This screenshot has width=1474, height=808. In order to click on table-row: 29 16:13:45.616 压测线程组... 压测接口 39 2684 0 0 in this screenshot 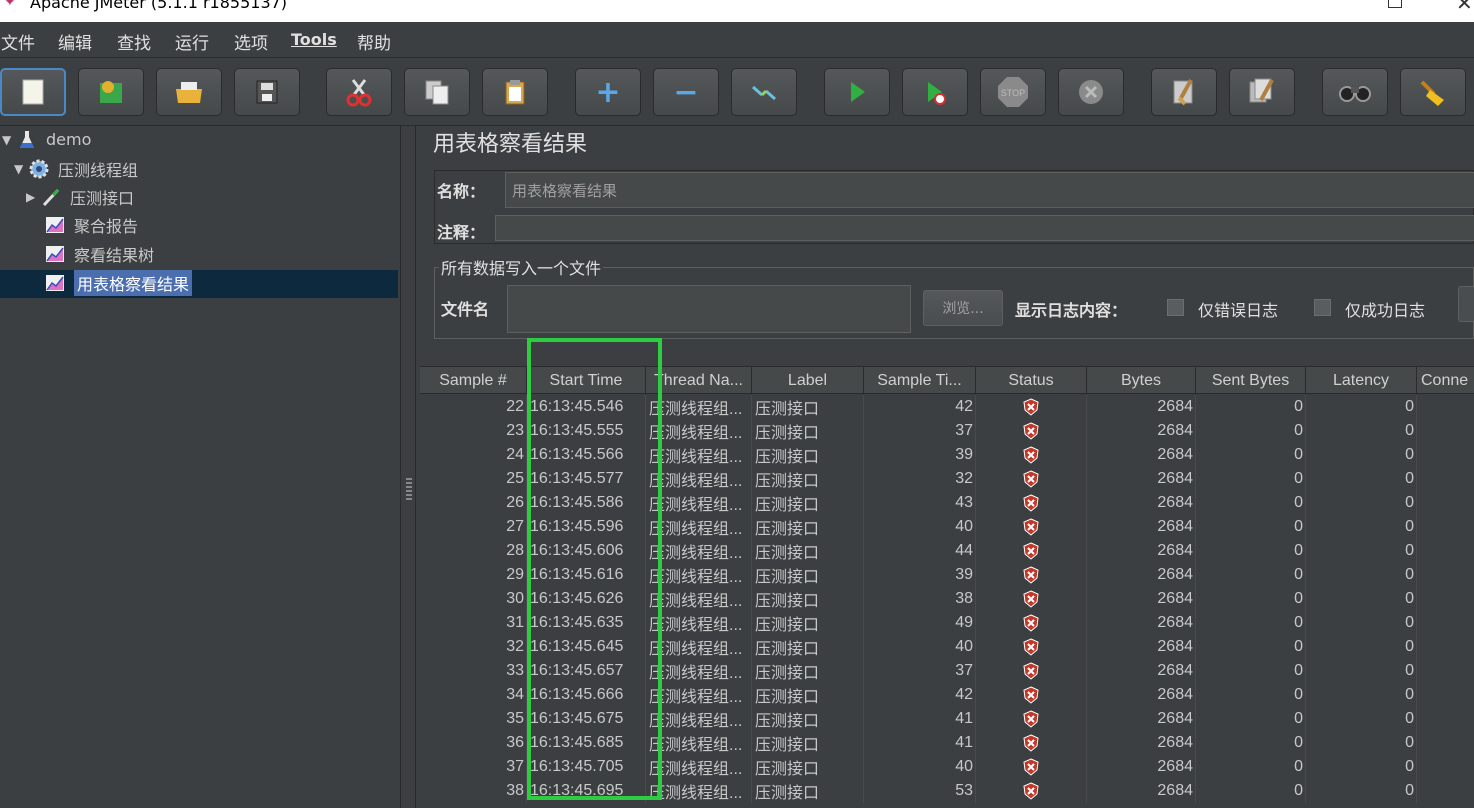, I will do `click(947, 575)`.